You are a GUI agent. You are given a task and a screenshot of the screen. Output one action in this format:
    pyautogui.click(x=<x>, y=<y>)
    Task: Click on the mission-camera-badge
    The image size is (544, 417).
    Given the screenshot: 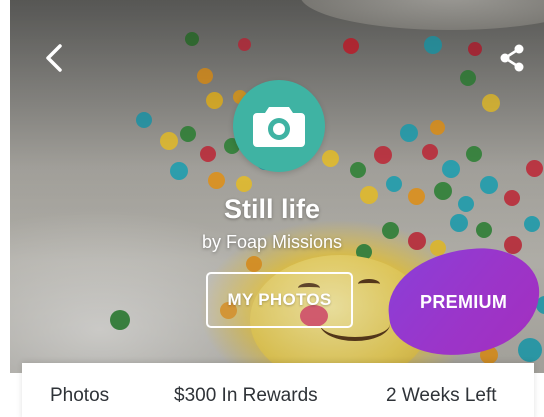 What is the action you would take?
    pyautogui.click(x=279, y=126)
    